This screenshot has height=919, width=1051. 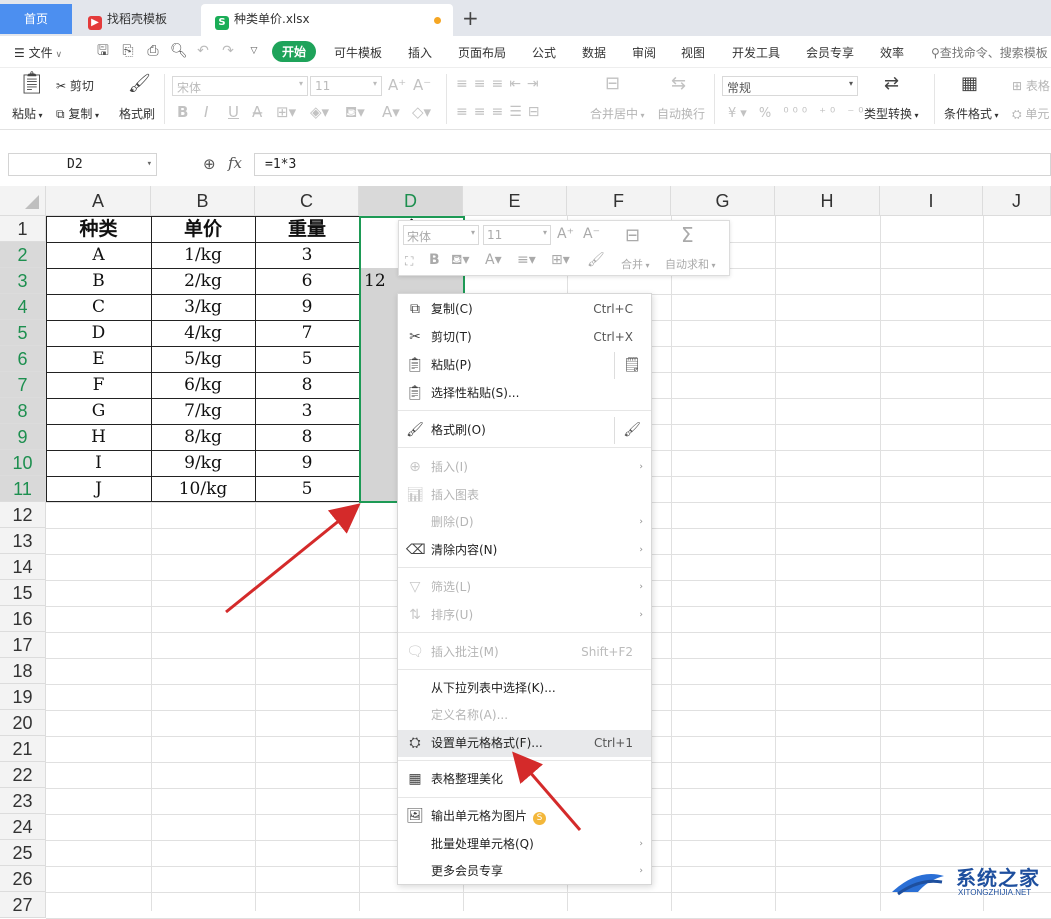 I want to click on watermark-title: 系统之家, so click(x=998, y=878).